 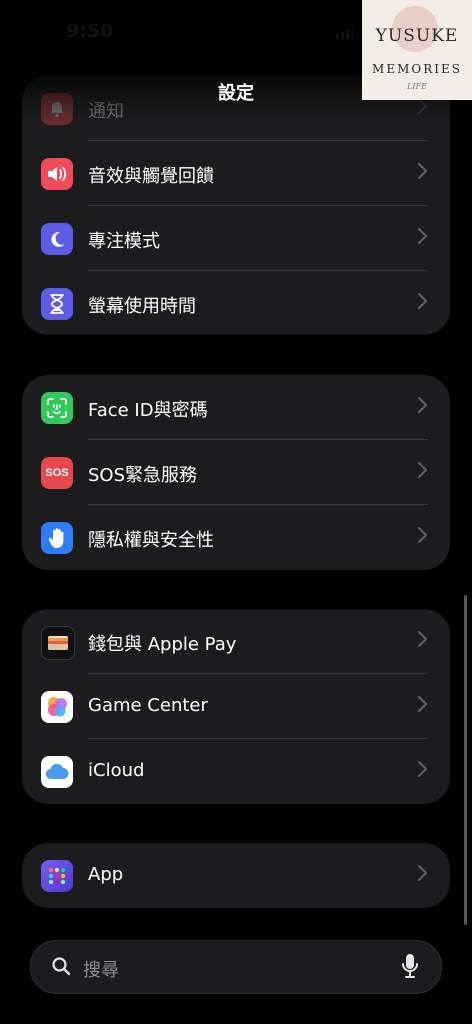 I want to click on settings-row-game-center: Game Center, so click(x=236, y=706).